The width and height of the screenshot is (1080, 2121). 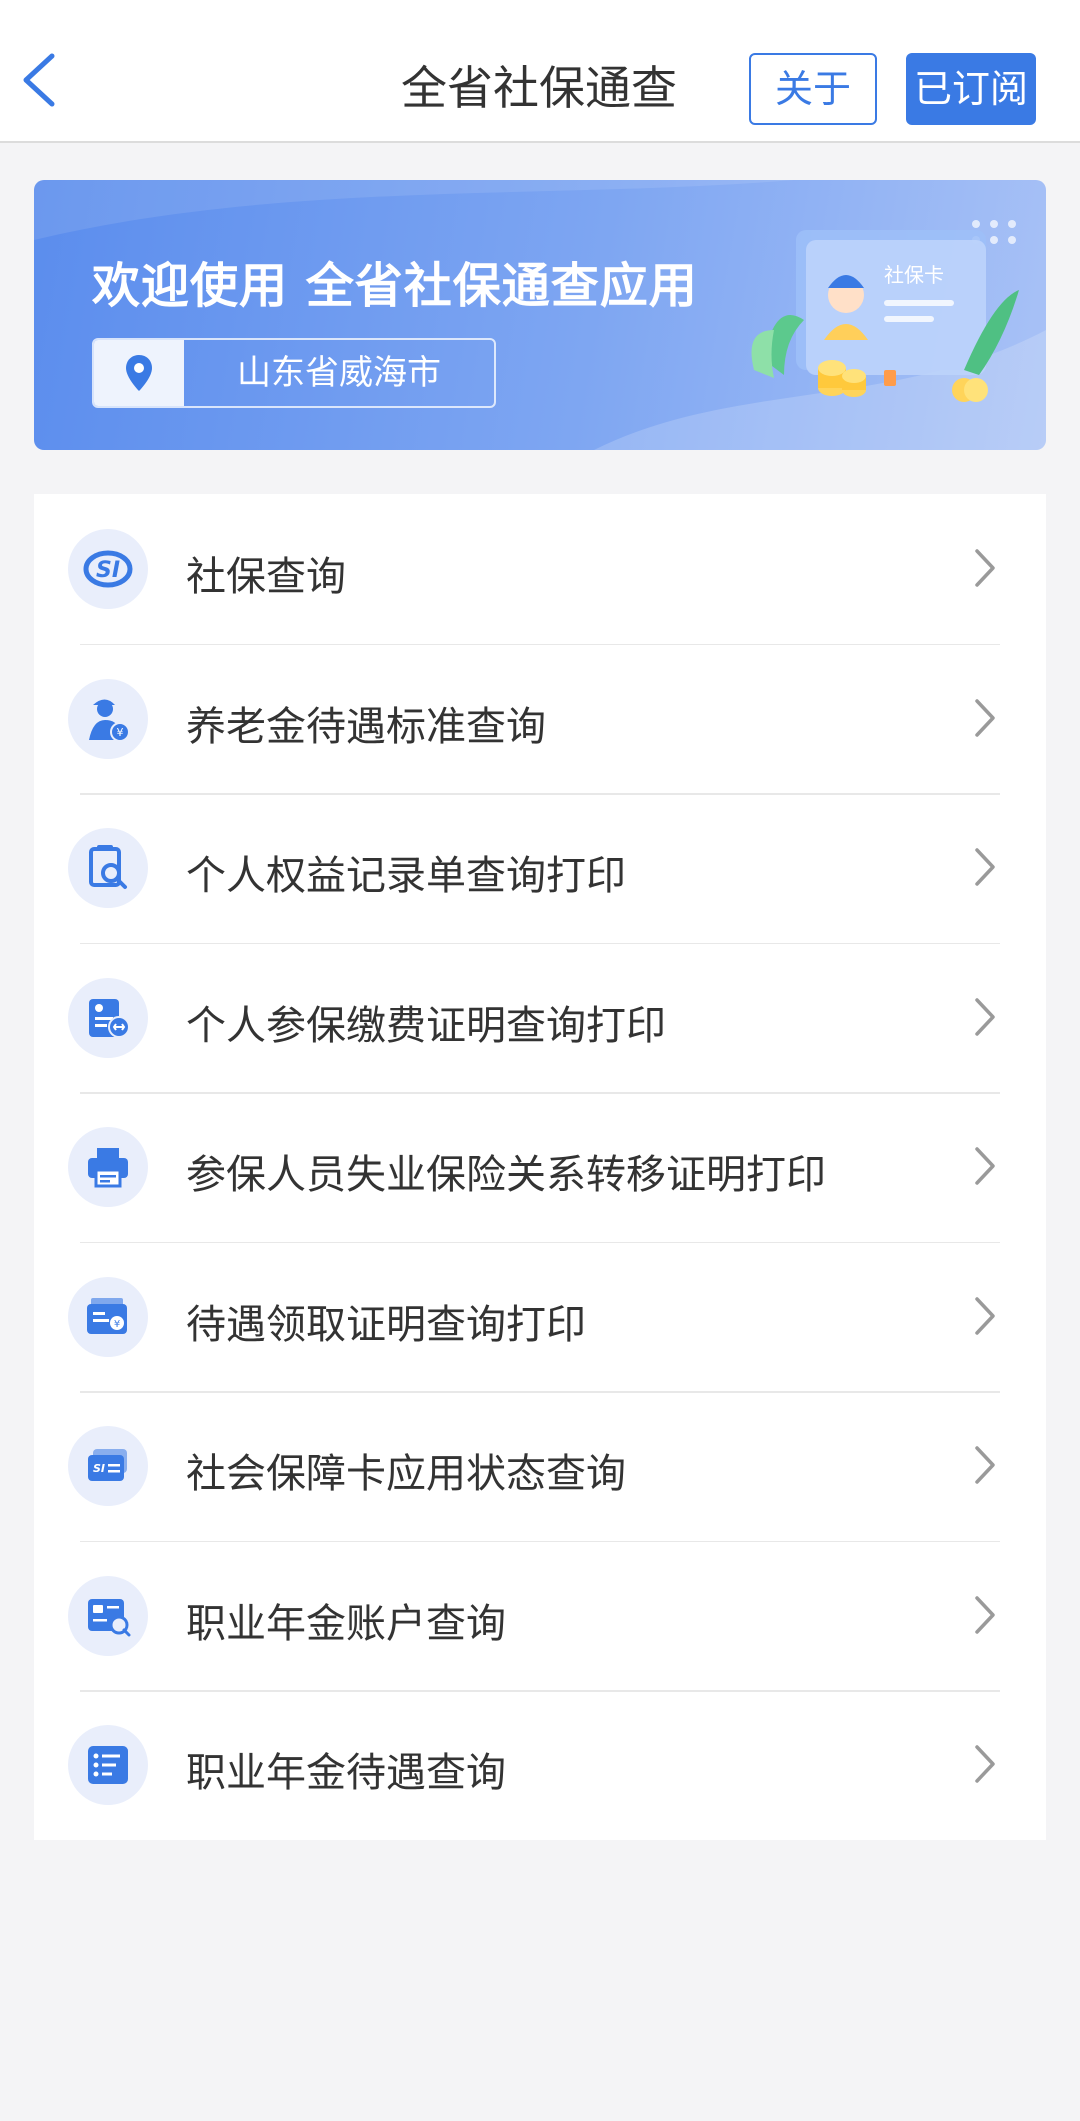 I want to click on page-title: 全省社保通查, so click(x=539, y=88).